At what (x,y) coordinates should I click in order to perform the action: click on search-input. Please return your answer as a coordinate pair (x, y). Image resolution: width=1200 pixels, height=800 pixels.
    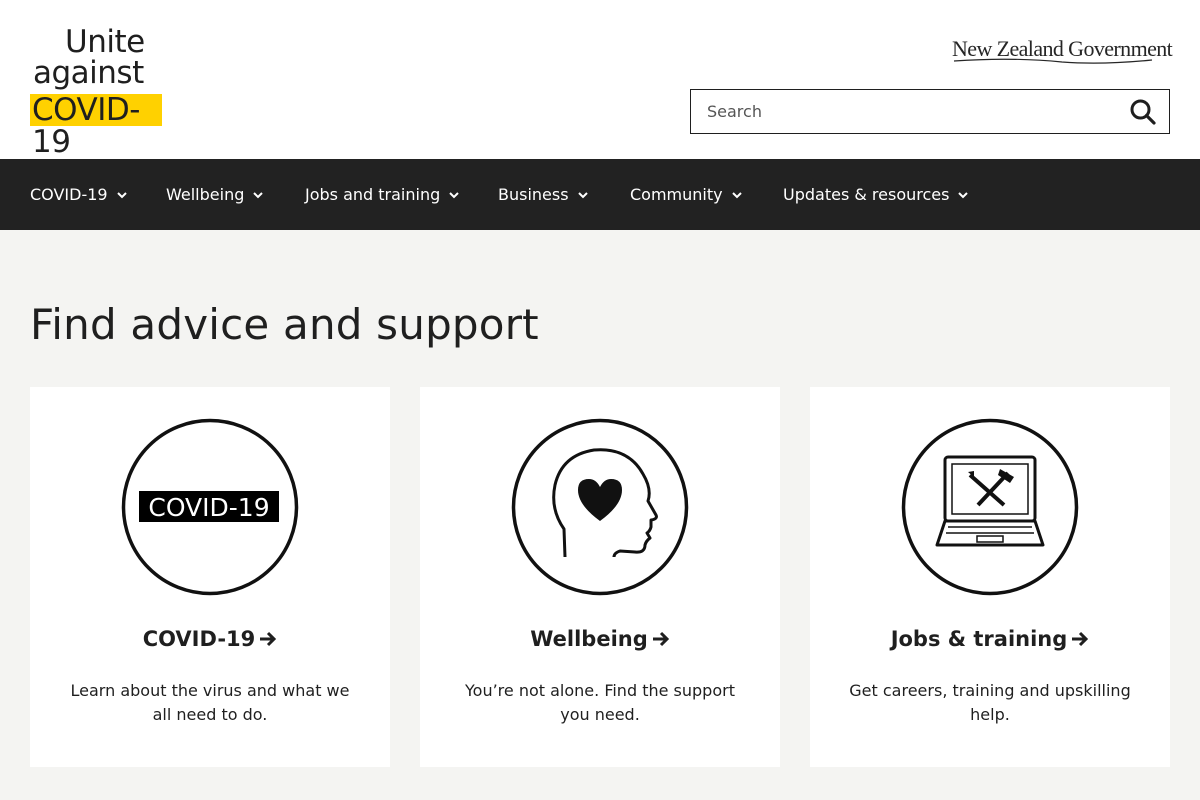
    Looking at the image, I should click on (907, 111).